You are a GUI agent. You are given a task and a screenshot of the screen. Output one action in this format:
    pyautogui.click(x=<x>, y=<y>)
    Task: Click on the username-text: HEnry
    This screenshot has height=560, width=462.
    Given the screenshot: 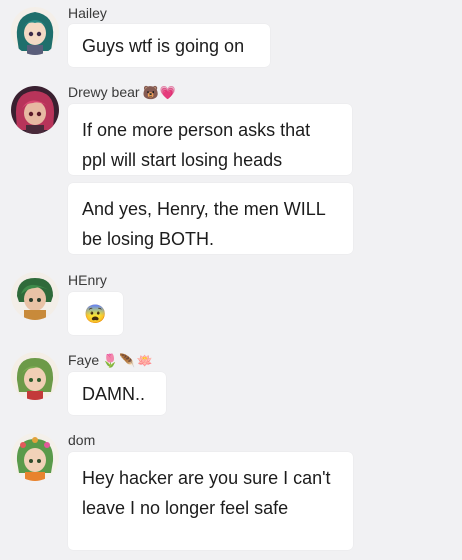 What is the action you would take?
    pyautogui.click(x=87, y=280)
    